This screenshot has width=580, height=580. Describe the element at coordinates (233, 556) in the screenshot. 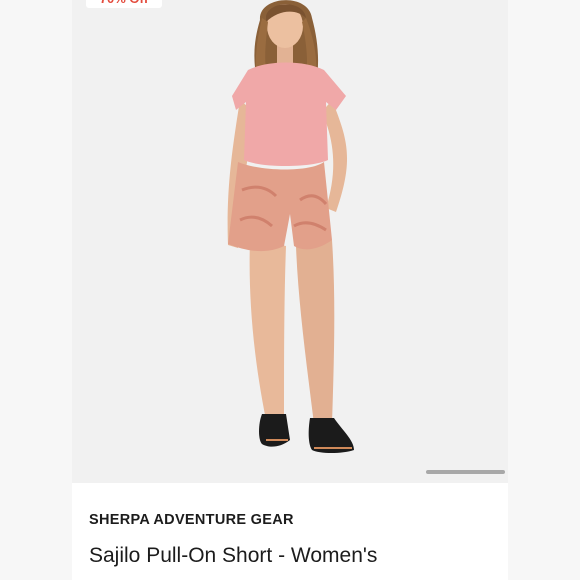

I see `product-title: Sajilo Pull-On Short - Women's` at that location.